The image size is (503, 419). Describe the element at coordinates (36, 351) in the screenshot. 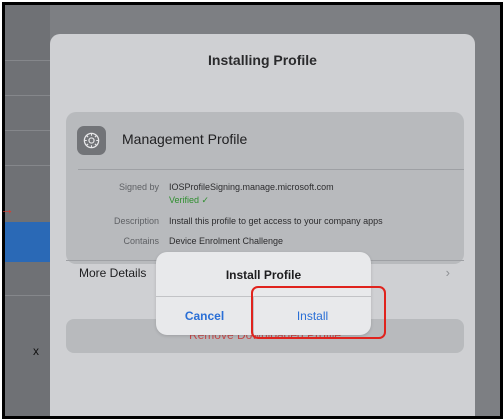

I see `background-x-text: x` at that location.